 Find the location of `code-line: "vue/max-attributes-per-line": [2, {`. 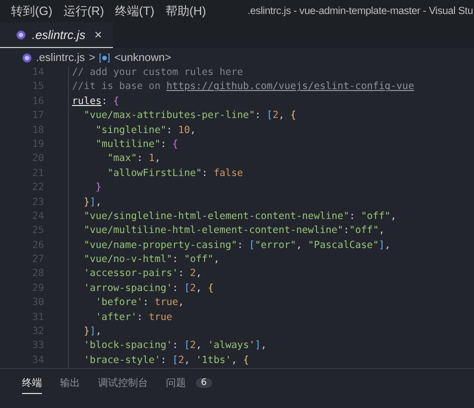

code-line: "vue/max-attributes-per-line": [2, { is located at coordinates (182, 116).